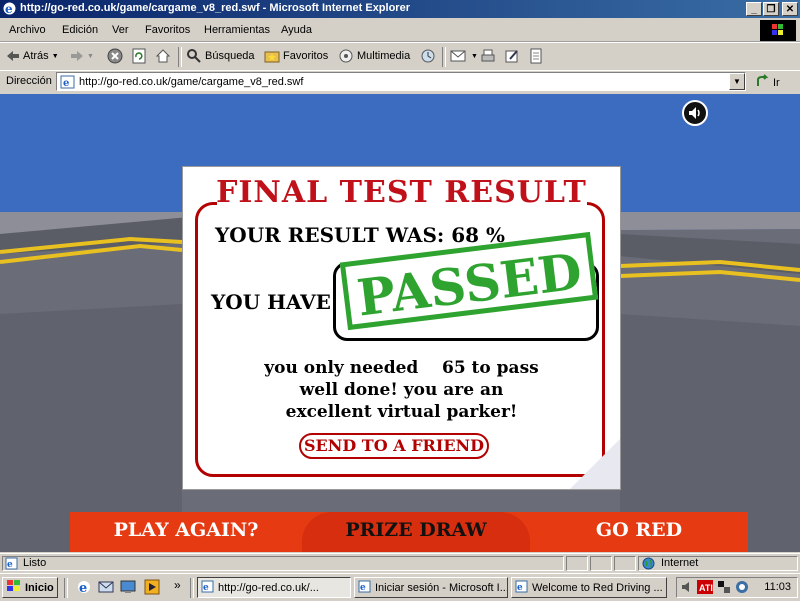  What do you see at coordinates (737, 81) in the screenshot?
I see `address-dropdown-button: ▼` at bounding box center [737, 81].